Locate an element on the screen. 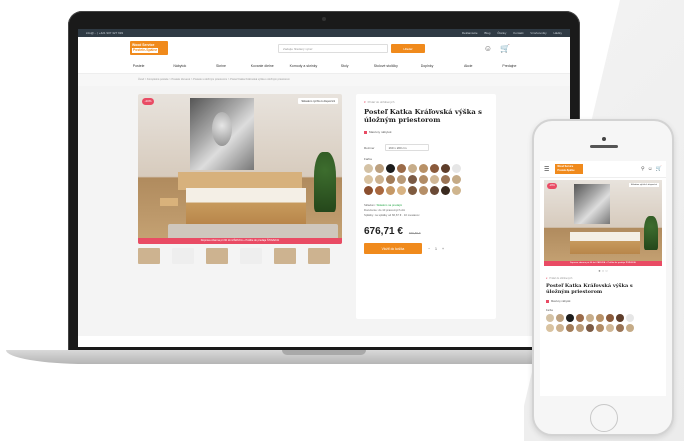 This screenshot has width=684, height=441. topbar-link: Kontakt is located at coordinates (518, 33).